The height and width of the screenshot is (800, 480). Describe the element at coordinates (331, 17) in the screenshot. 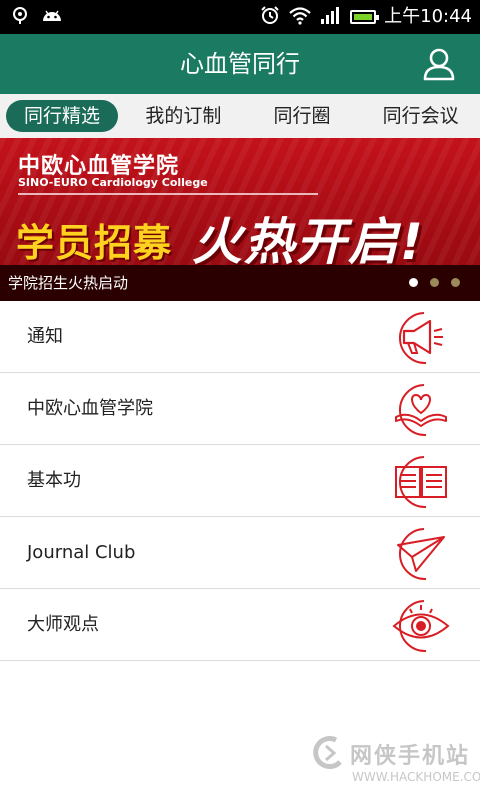

I see `signal-icon` at that location.